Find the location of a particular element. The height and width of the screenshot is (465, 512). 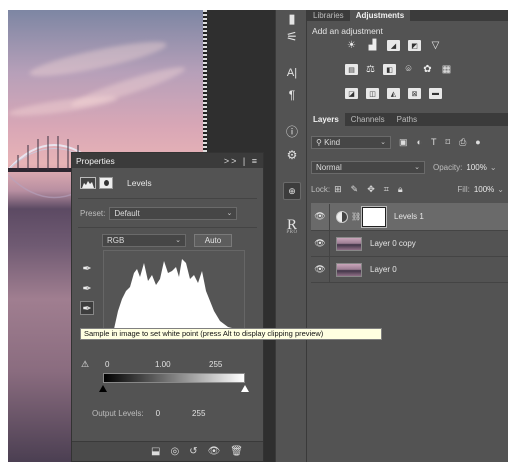

view-previous-state-icon: ◎ is located at coordinates (174, 451).